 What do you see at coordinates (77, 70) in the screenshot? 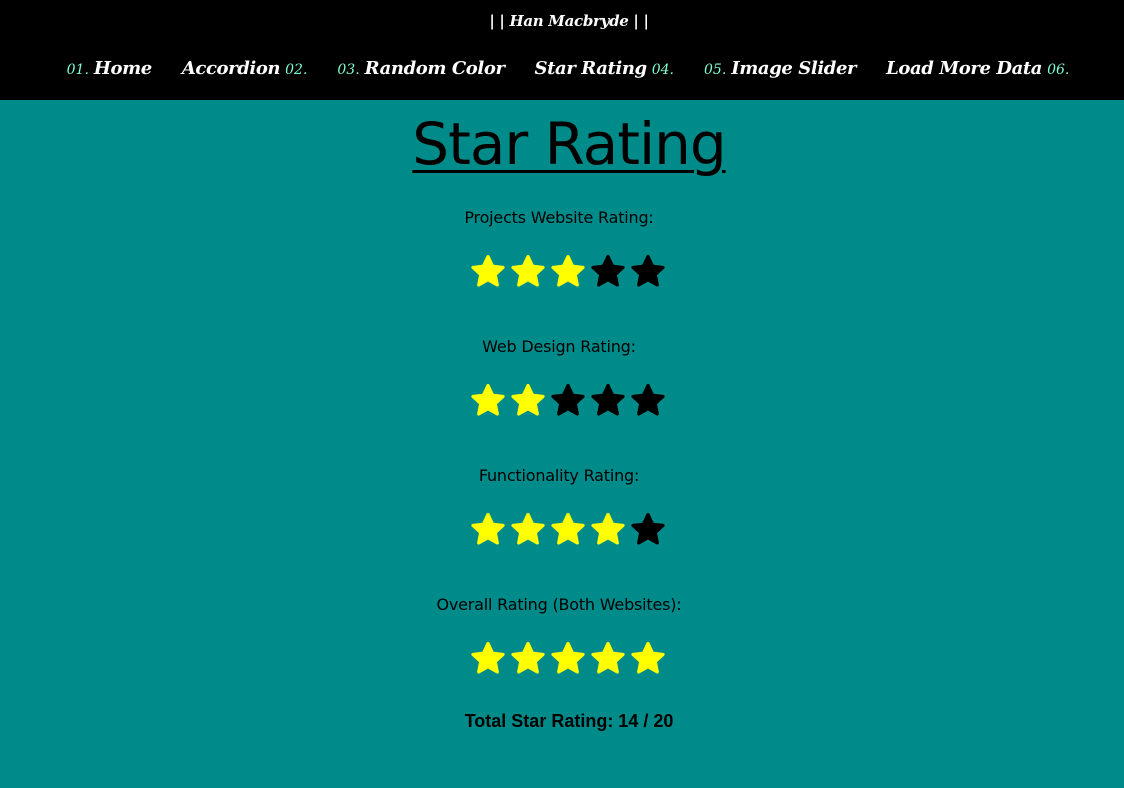
I see `nav-number: 01.` at bounding box center [77, 70].